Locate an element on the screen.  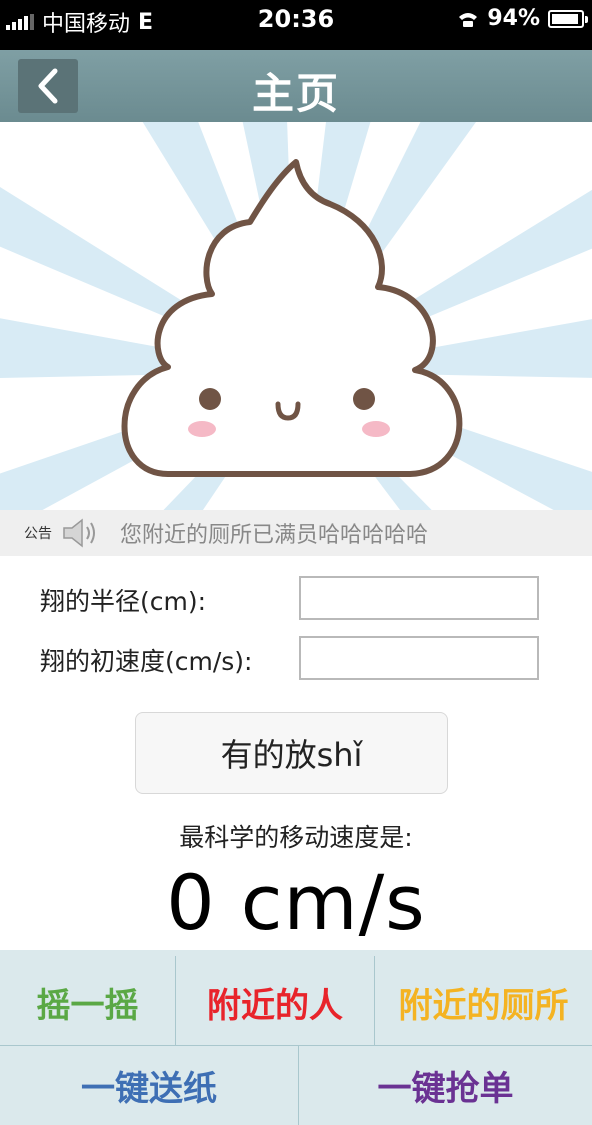
phone-signal-icon is located at coordinates (468, 19).